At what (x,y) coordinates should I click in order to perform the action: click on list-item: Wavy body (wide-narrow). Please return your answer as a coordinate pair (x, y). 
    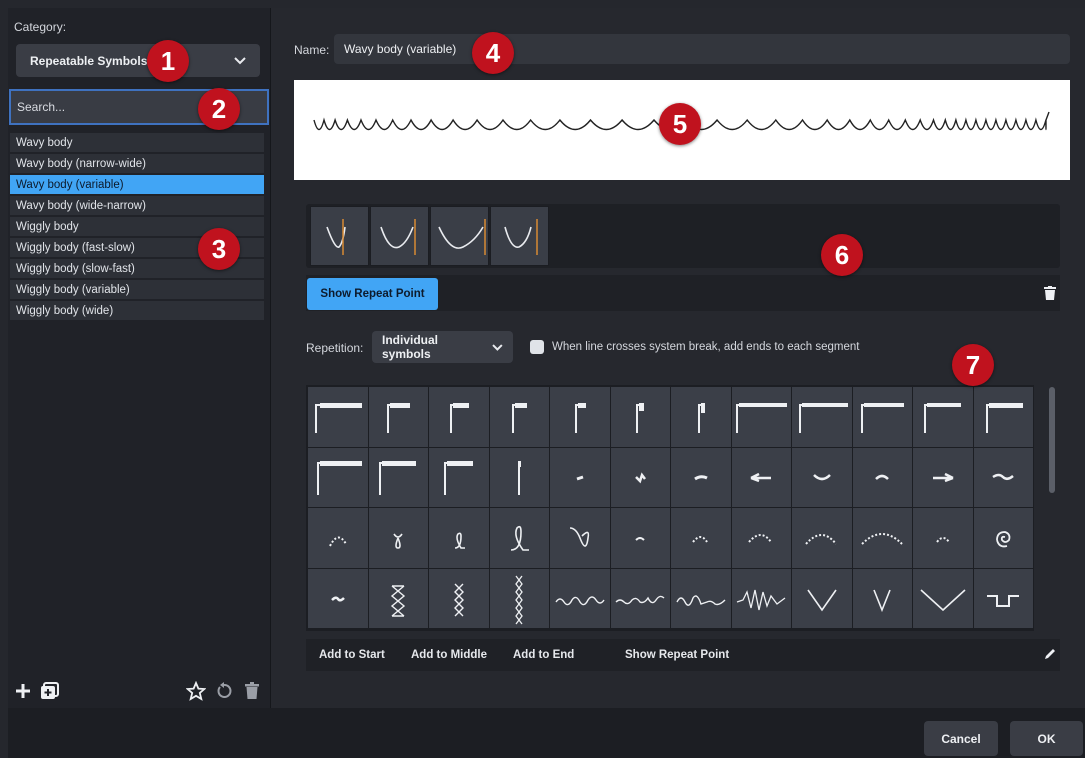
    Looking at the image, I should click on (137, 205).